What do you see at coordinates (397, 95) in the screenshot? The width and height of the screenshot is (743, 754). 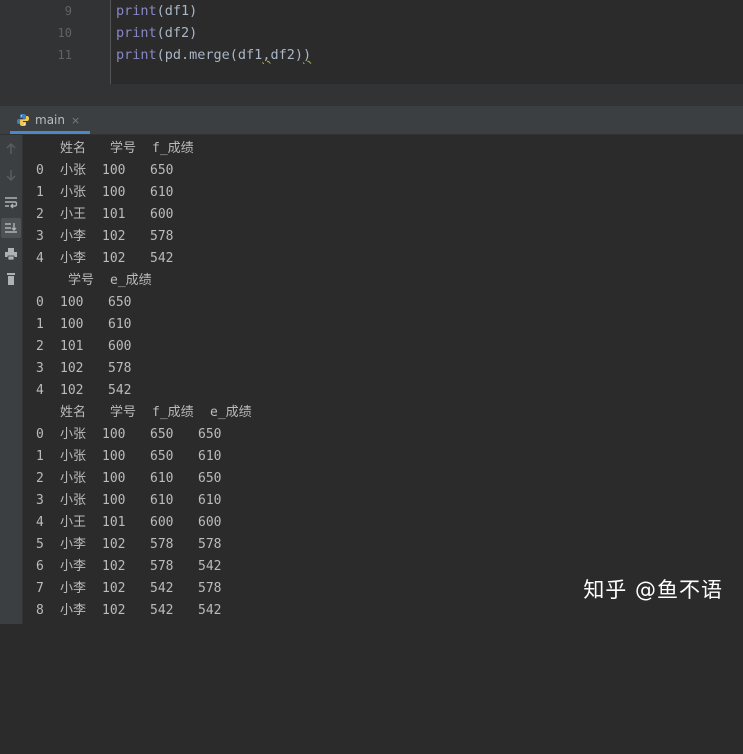 I see `editor-bottom-area` at bounding box center [397, 95].